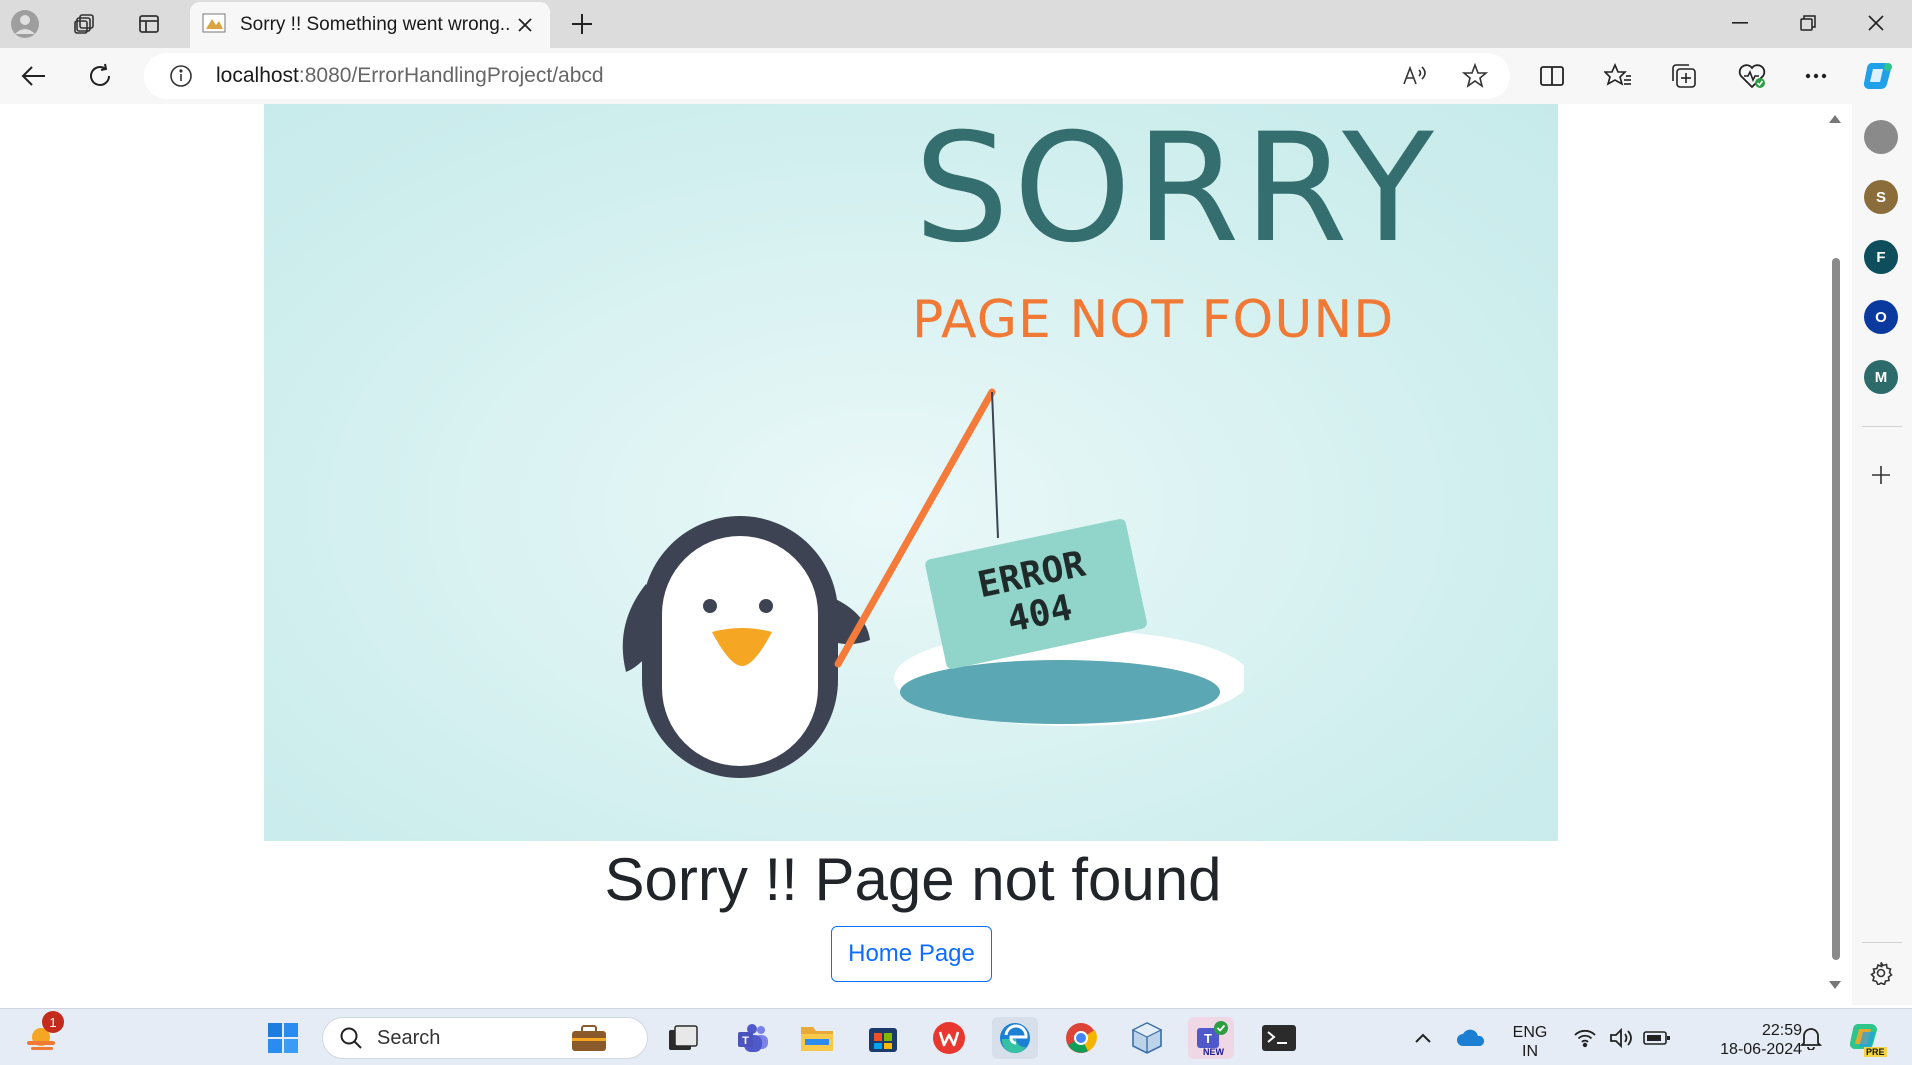  I want to click on split-screen-icon, so click(1552, 76).